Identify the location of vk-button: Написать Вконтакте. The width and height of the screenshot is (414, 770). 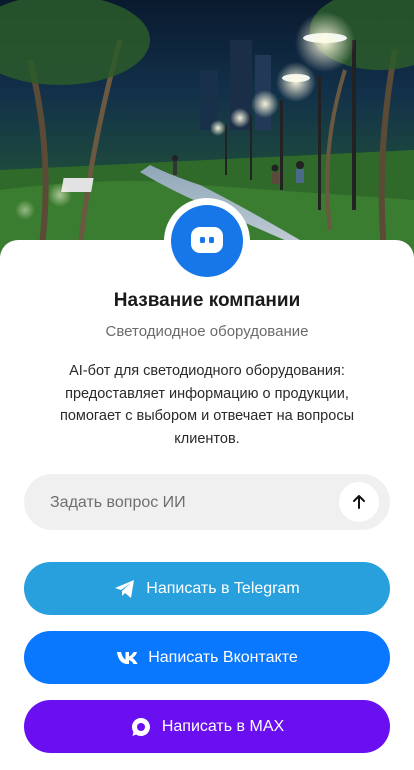
(207, 657).